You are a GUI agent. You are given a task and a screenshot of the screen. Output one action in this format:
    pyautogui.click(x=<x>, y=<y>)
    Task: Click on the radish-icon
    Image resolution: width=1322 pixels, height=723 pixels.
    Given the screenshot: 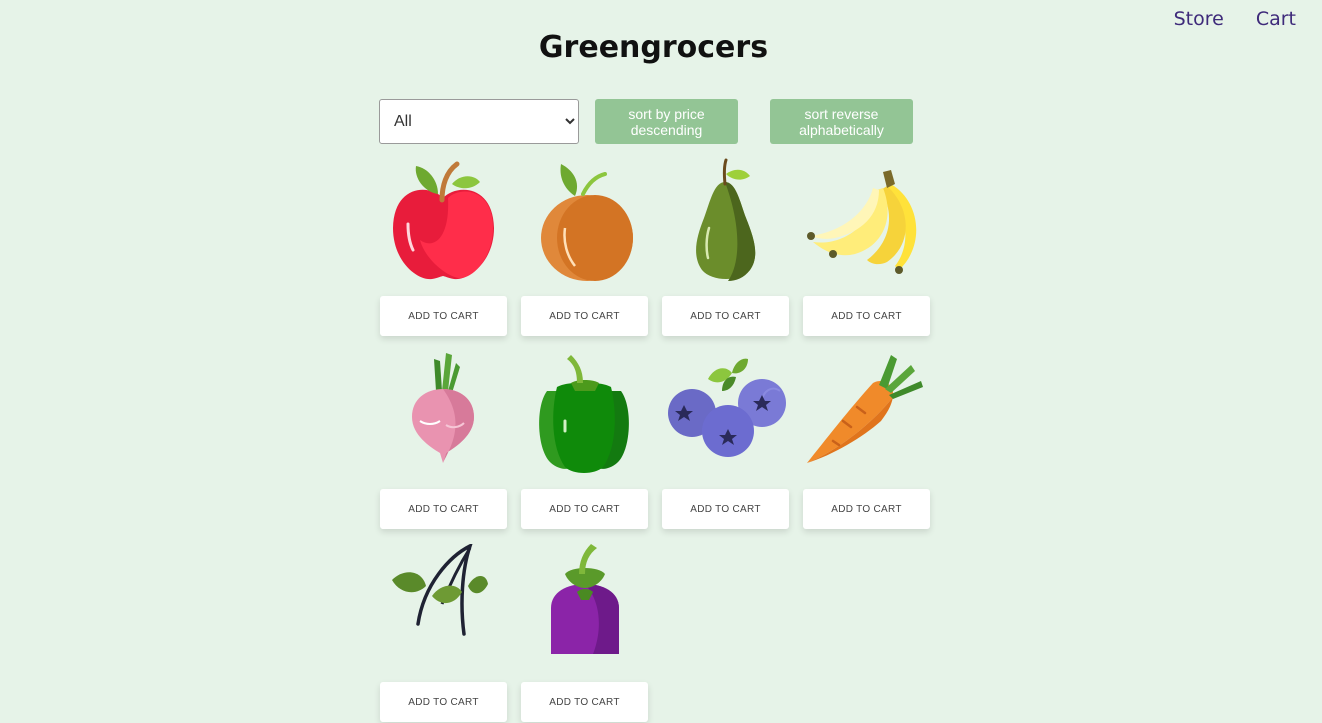 What is the action you would take?
    pyautogui.click(x=443, y=414)
    